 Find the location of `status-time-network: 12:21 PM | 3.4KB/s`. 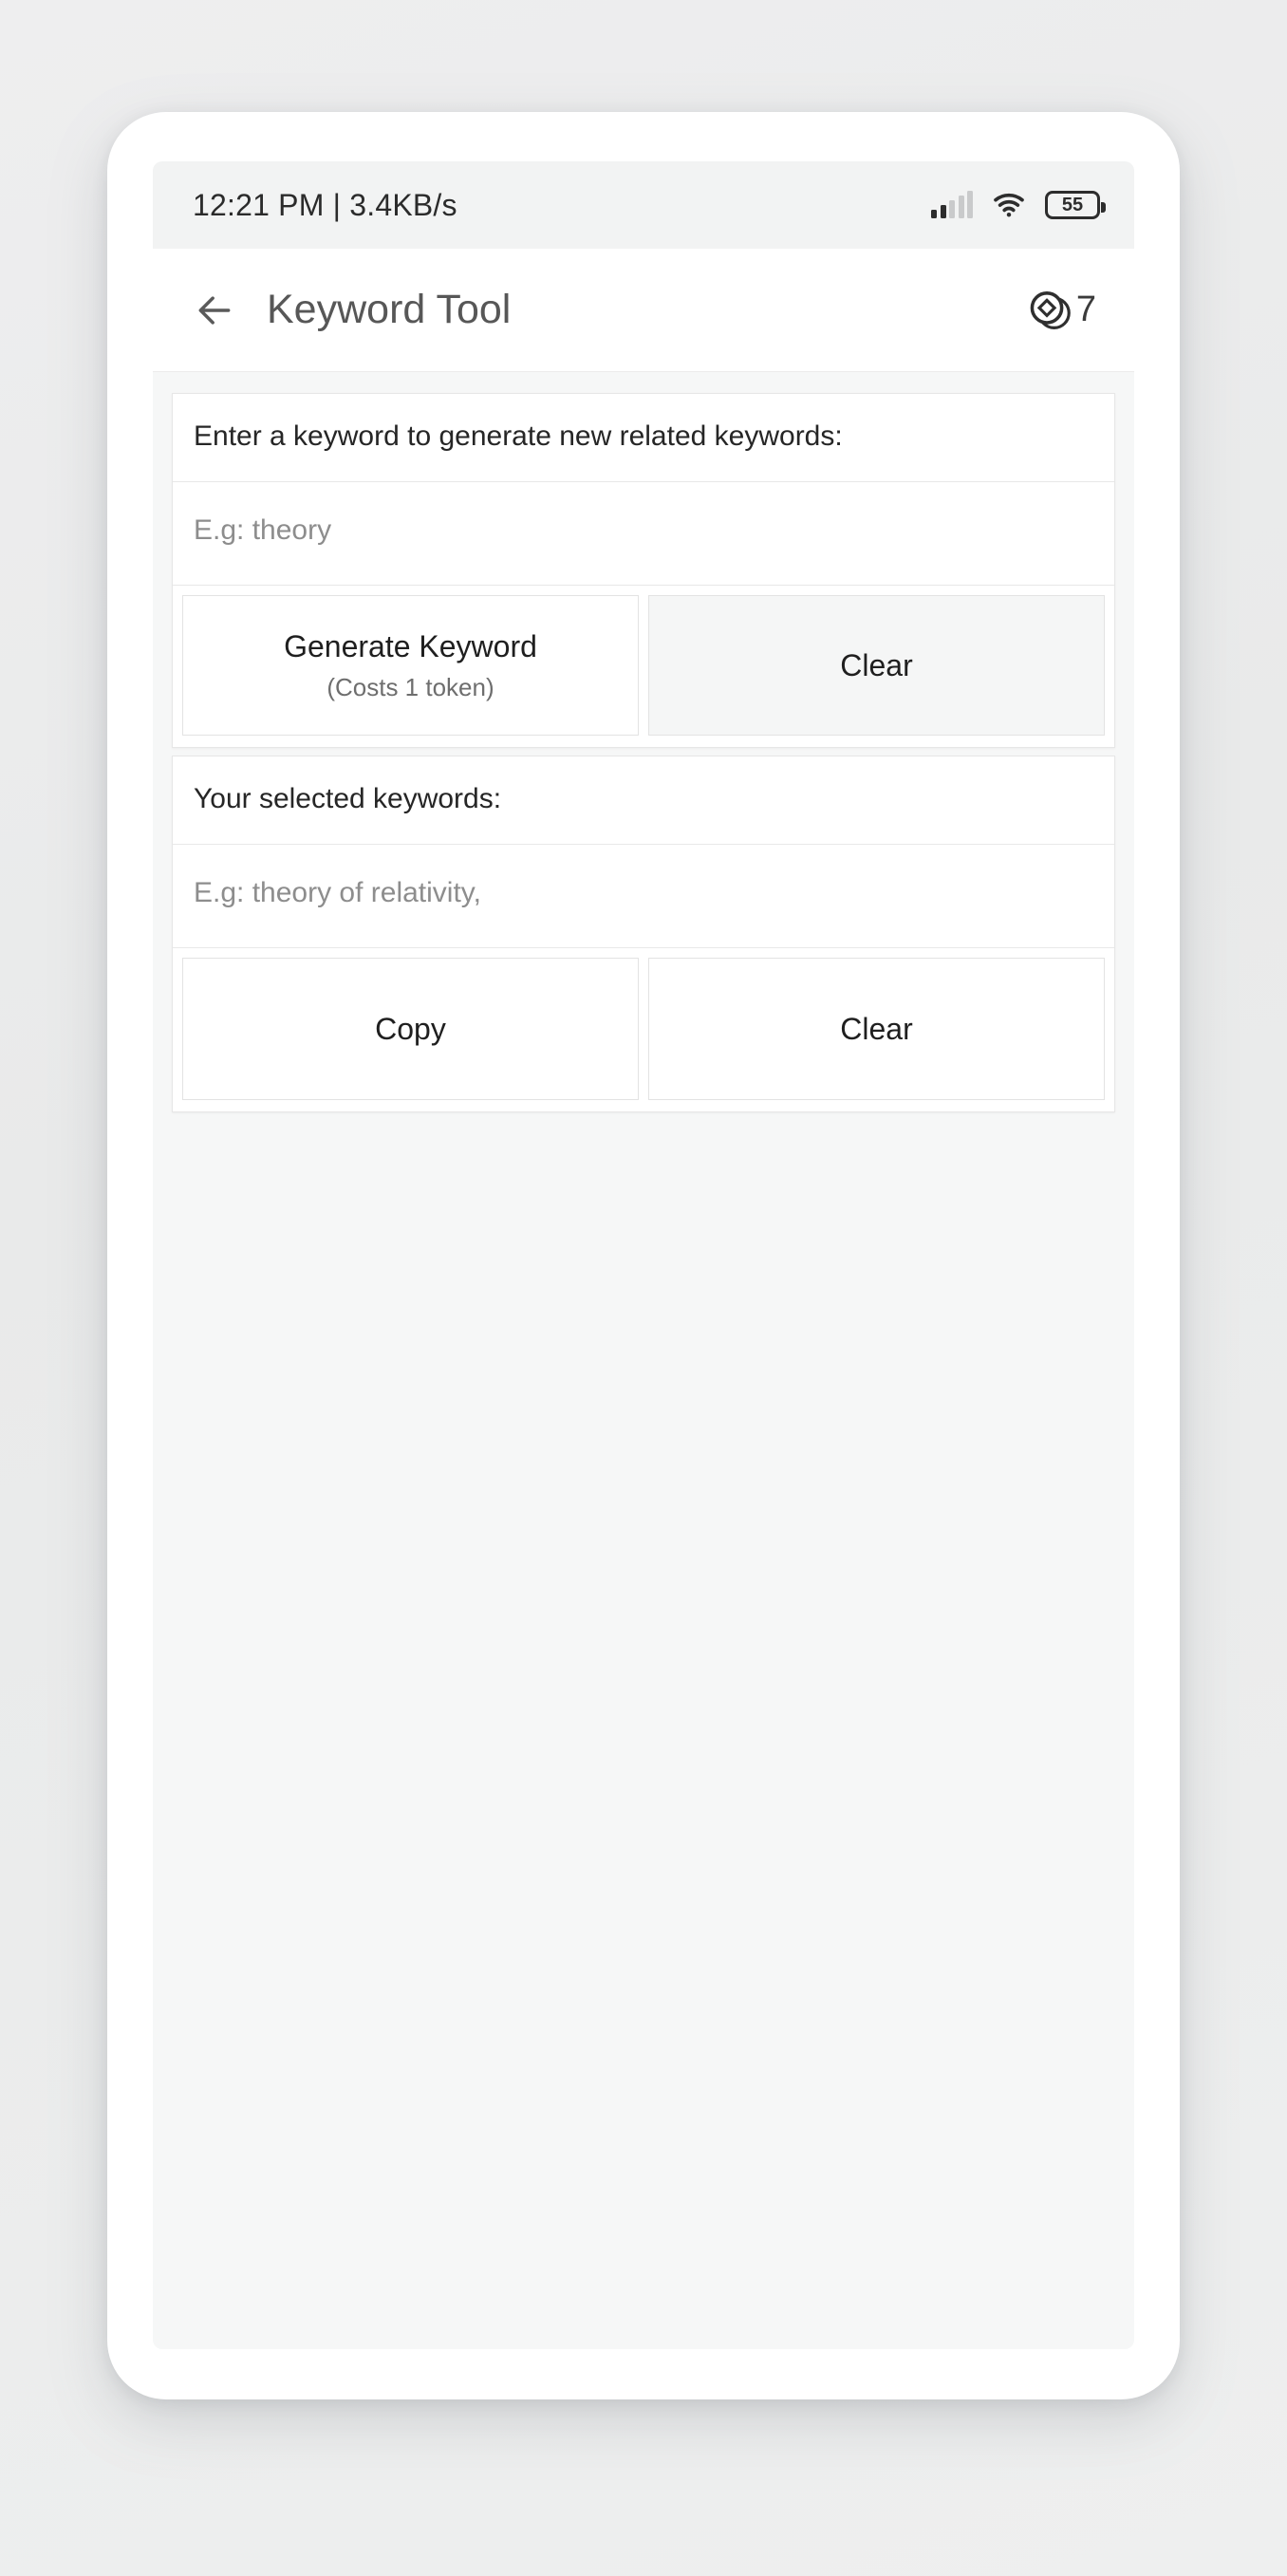

status-time-network: 12:21 PM | 3.4KB/s is located at coordinates (325, 204).